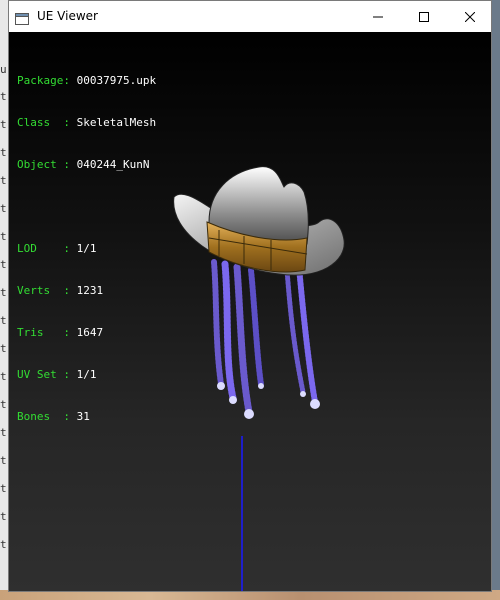 The height and width of the screenshot is (600, 500). I want to click on info-object-row: Object : 040244_KunN, so click(83, 164).